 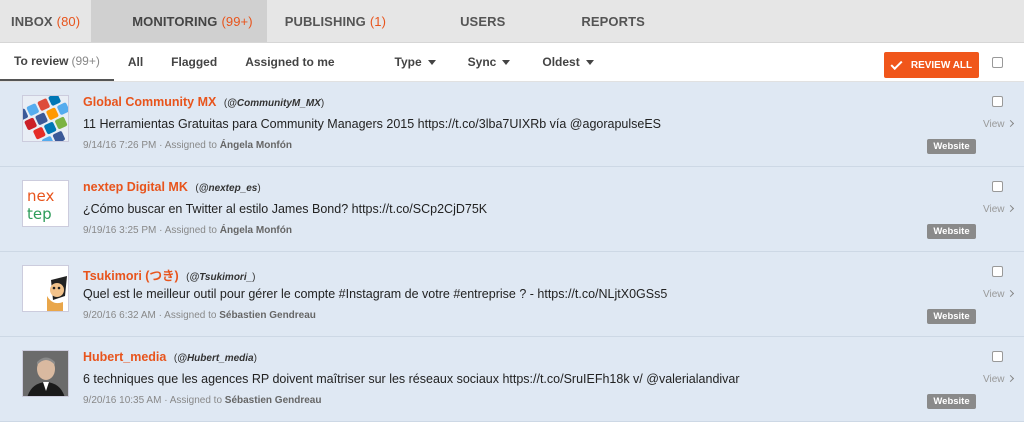 I want to click on subtab-assigned-to-me: Assigned to me, so click(x=289, y=62).